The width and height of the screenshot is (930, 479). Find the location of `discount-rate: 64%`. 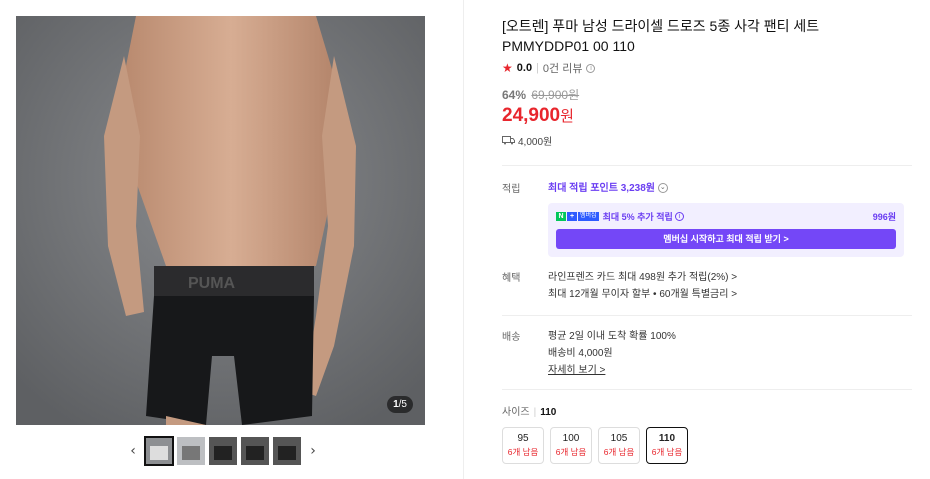

discount-rate: 64% is located at coordinates (514, 95).